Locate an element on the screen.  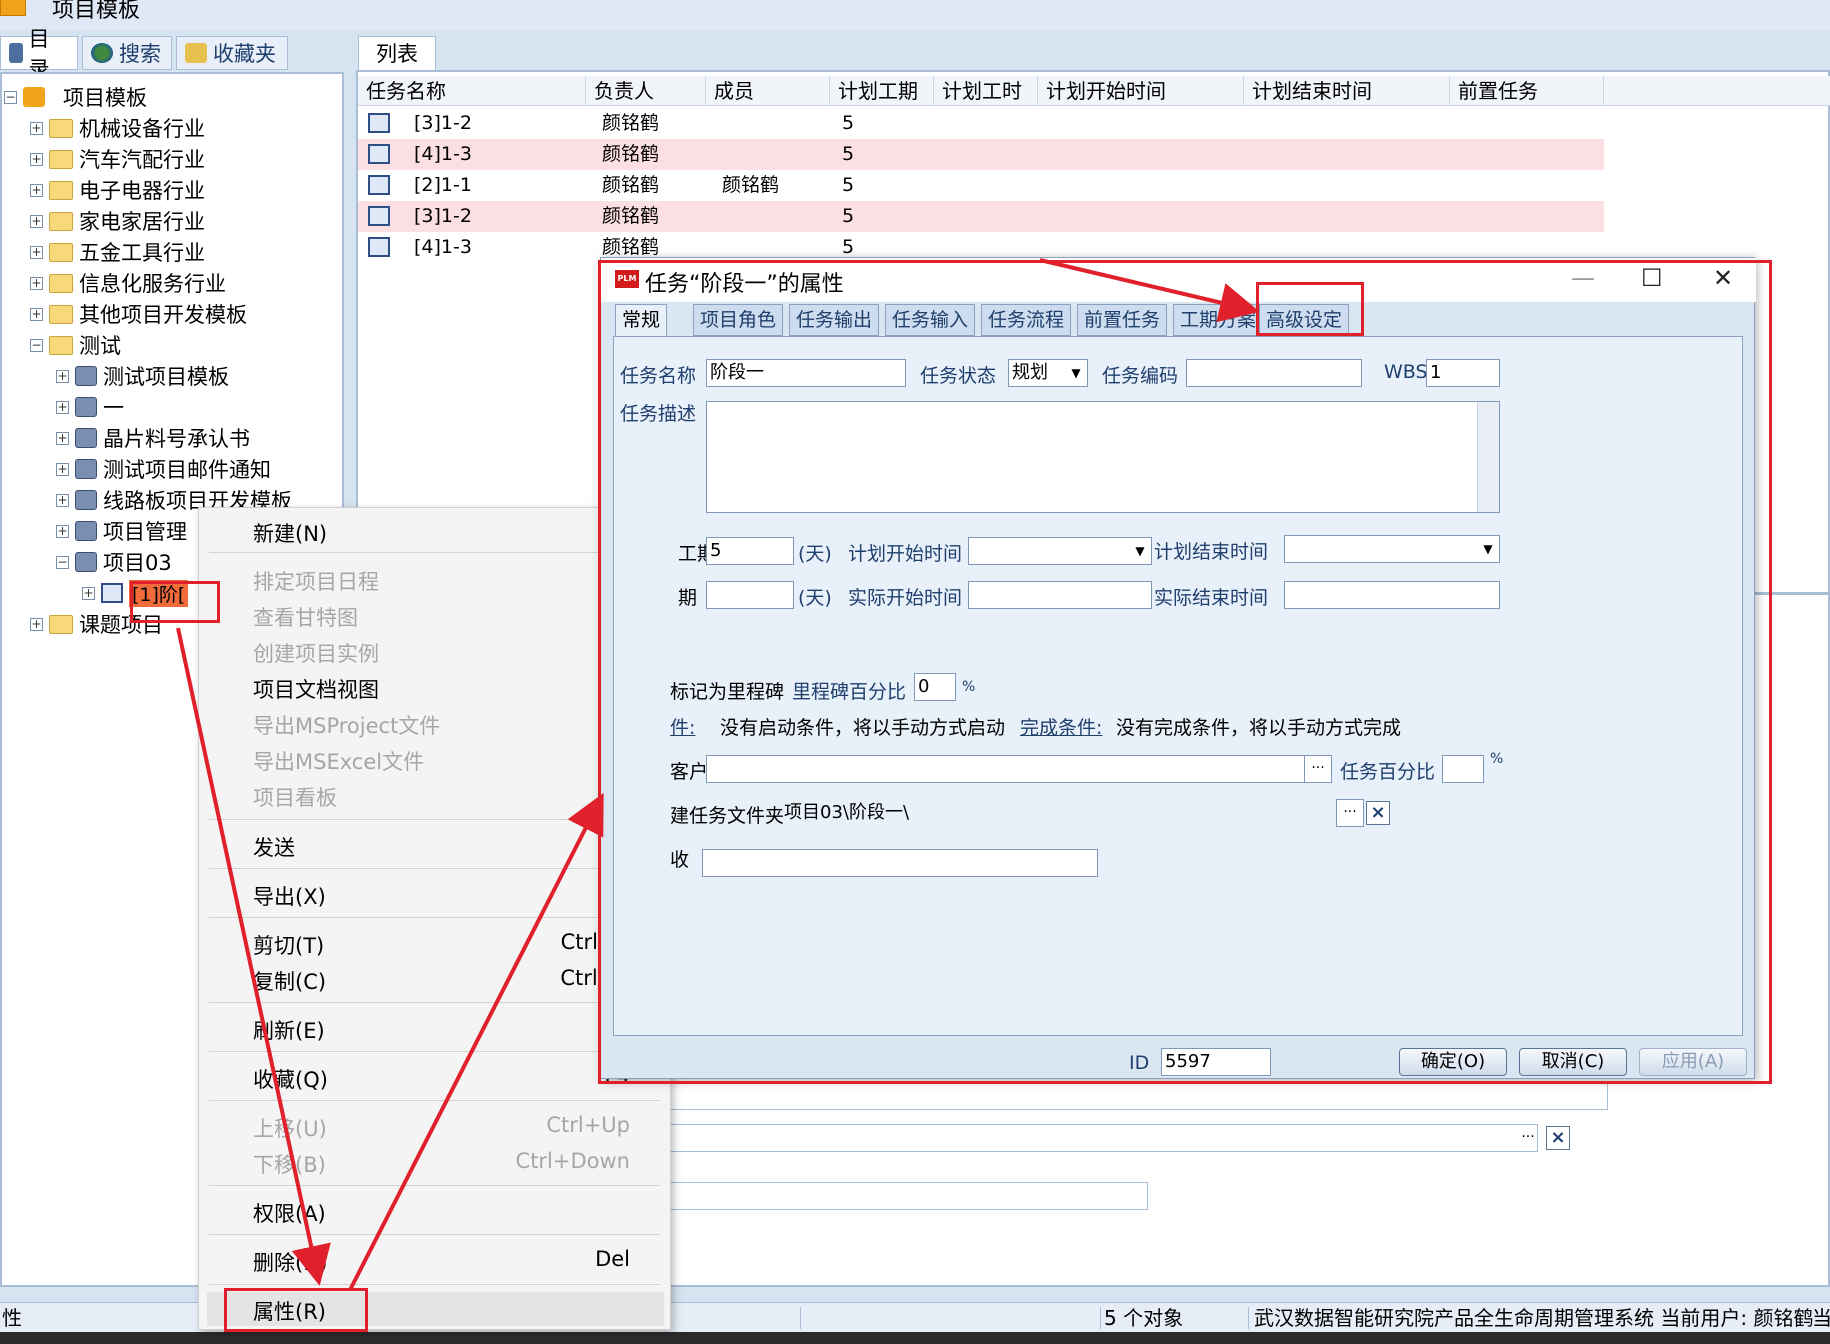
tree-node: + 晶片料号承认书 is located at coordinates (153, 438).